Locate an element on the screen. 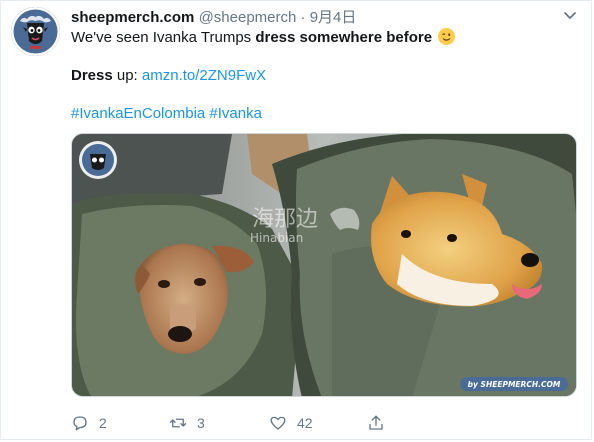 Image resolution: width=594 pixels, height=442 pixels. retweet-icon is located at coordinates (178, 423).